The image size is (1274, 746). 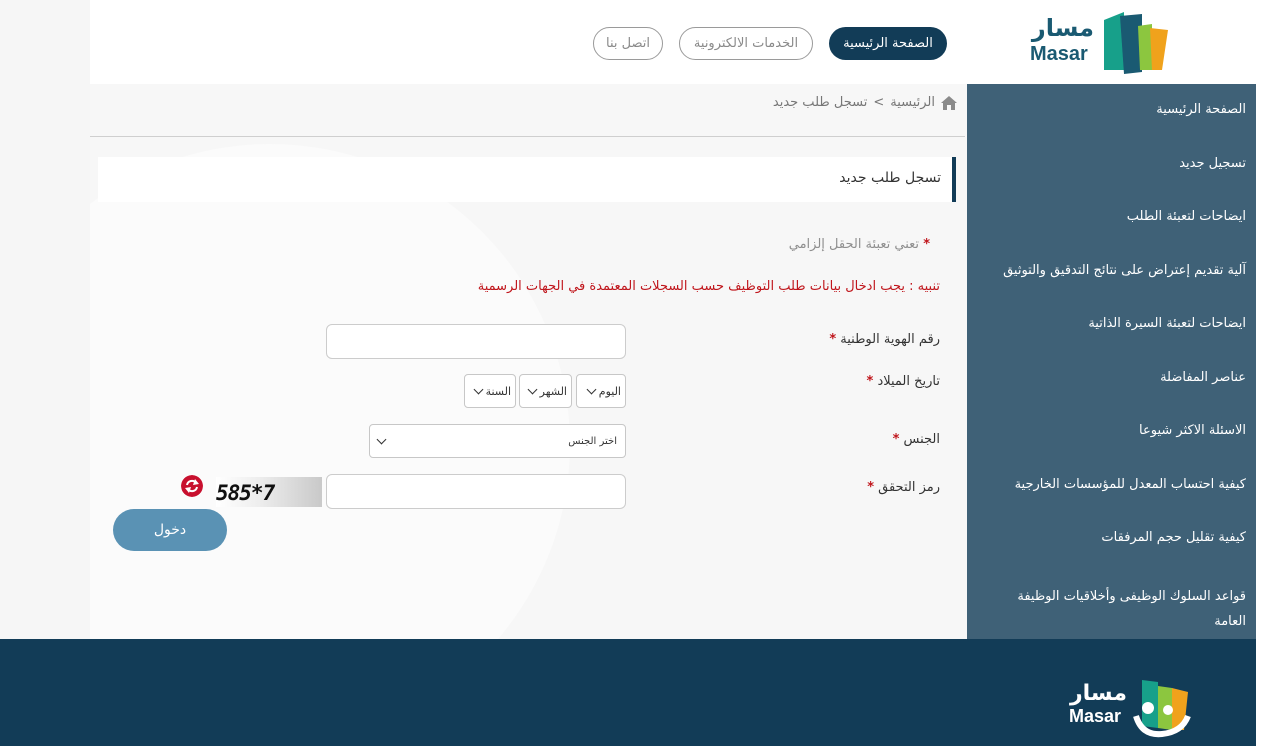 I want to click on vision-2030-logo-icon, so click(x=1162, y=709).